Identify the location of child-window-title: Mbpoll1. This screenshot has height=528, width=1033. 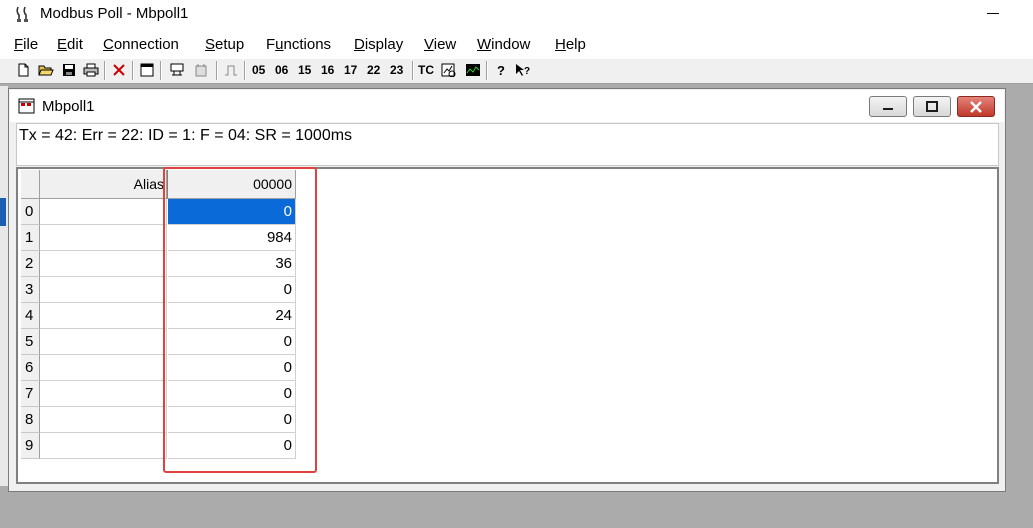
(68, 106).